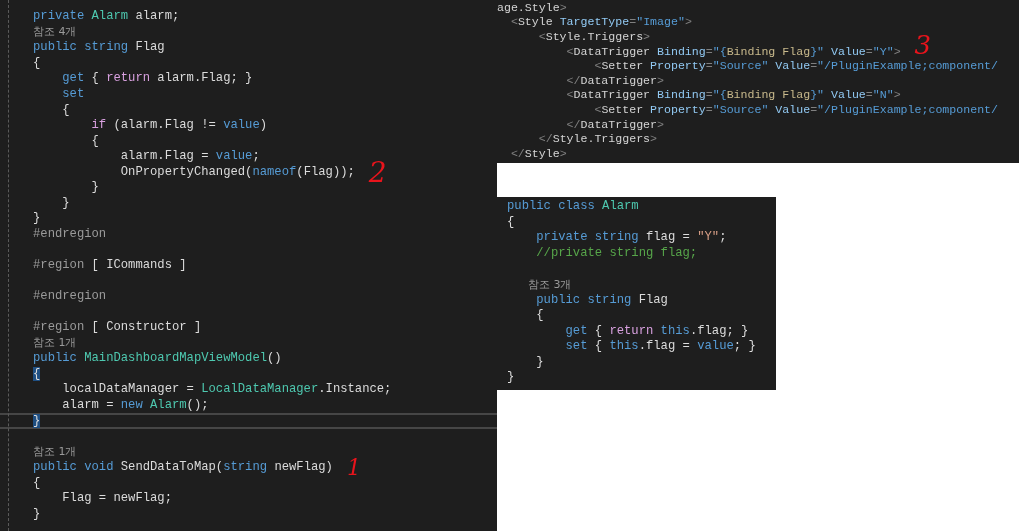 This screenshot has width=1024, height=531. What do you see at coordinates (733, 51) in the screenshot?
I see `code-line: <DataTrigger Binding="{Binding Flag}" Value="Y">` at bounding box center [733, 51].